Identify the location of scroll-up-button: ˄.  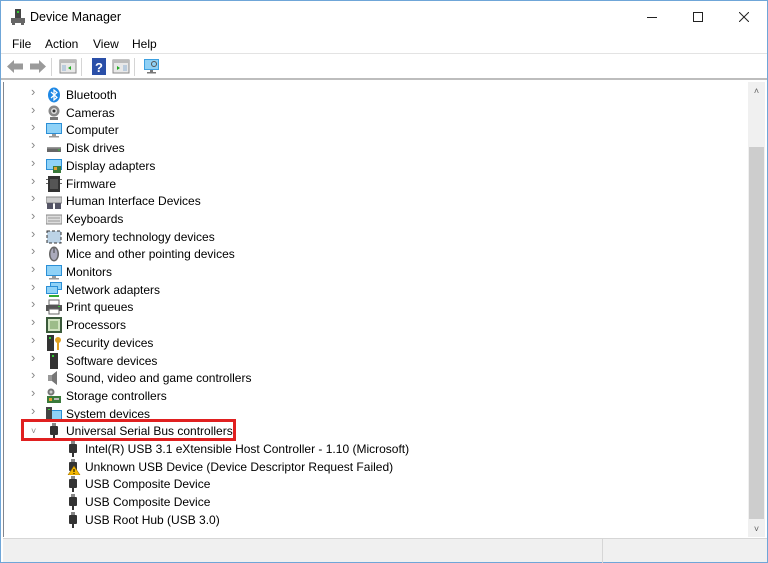
(756, 90).